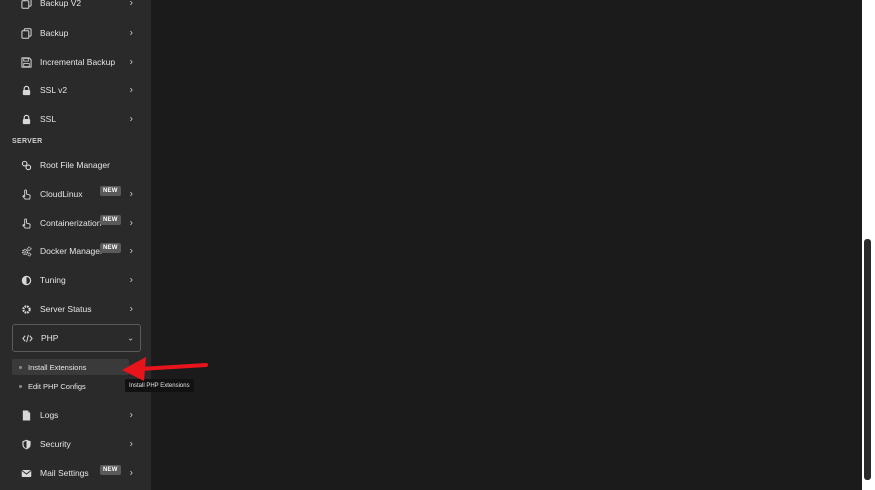 The height and width of the screenshot is (490, 875). Describe the element at coordinates (26, 444) in the screenshot. I see `shield-icon` at that location.